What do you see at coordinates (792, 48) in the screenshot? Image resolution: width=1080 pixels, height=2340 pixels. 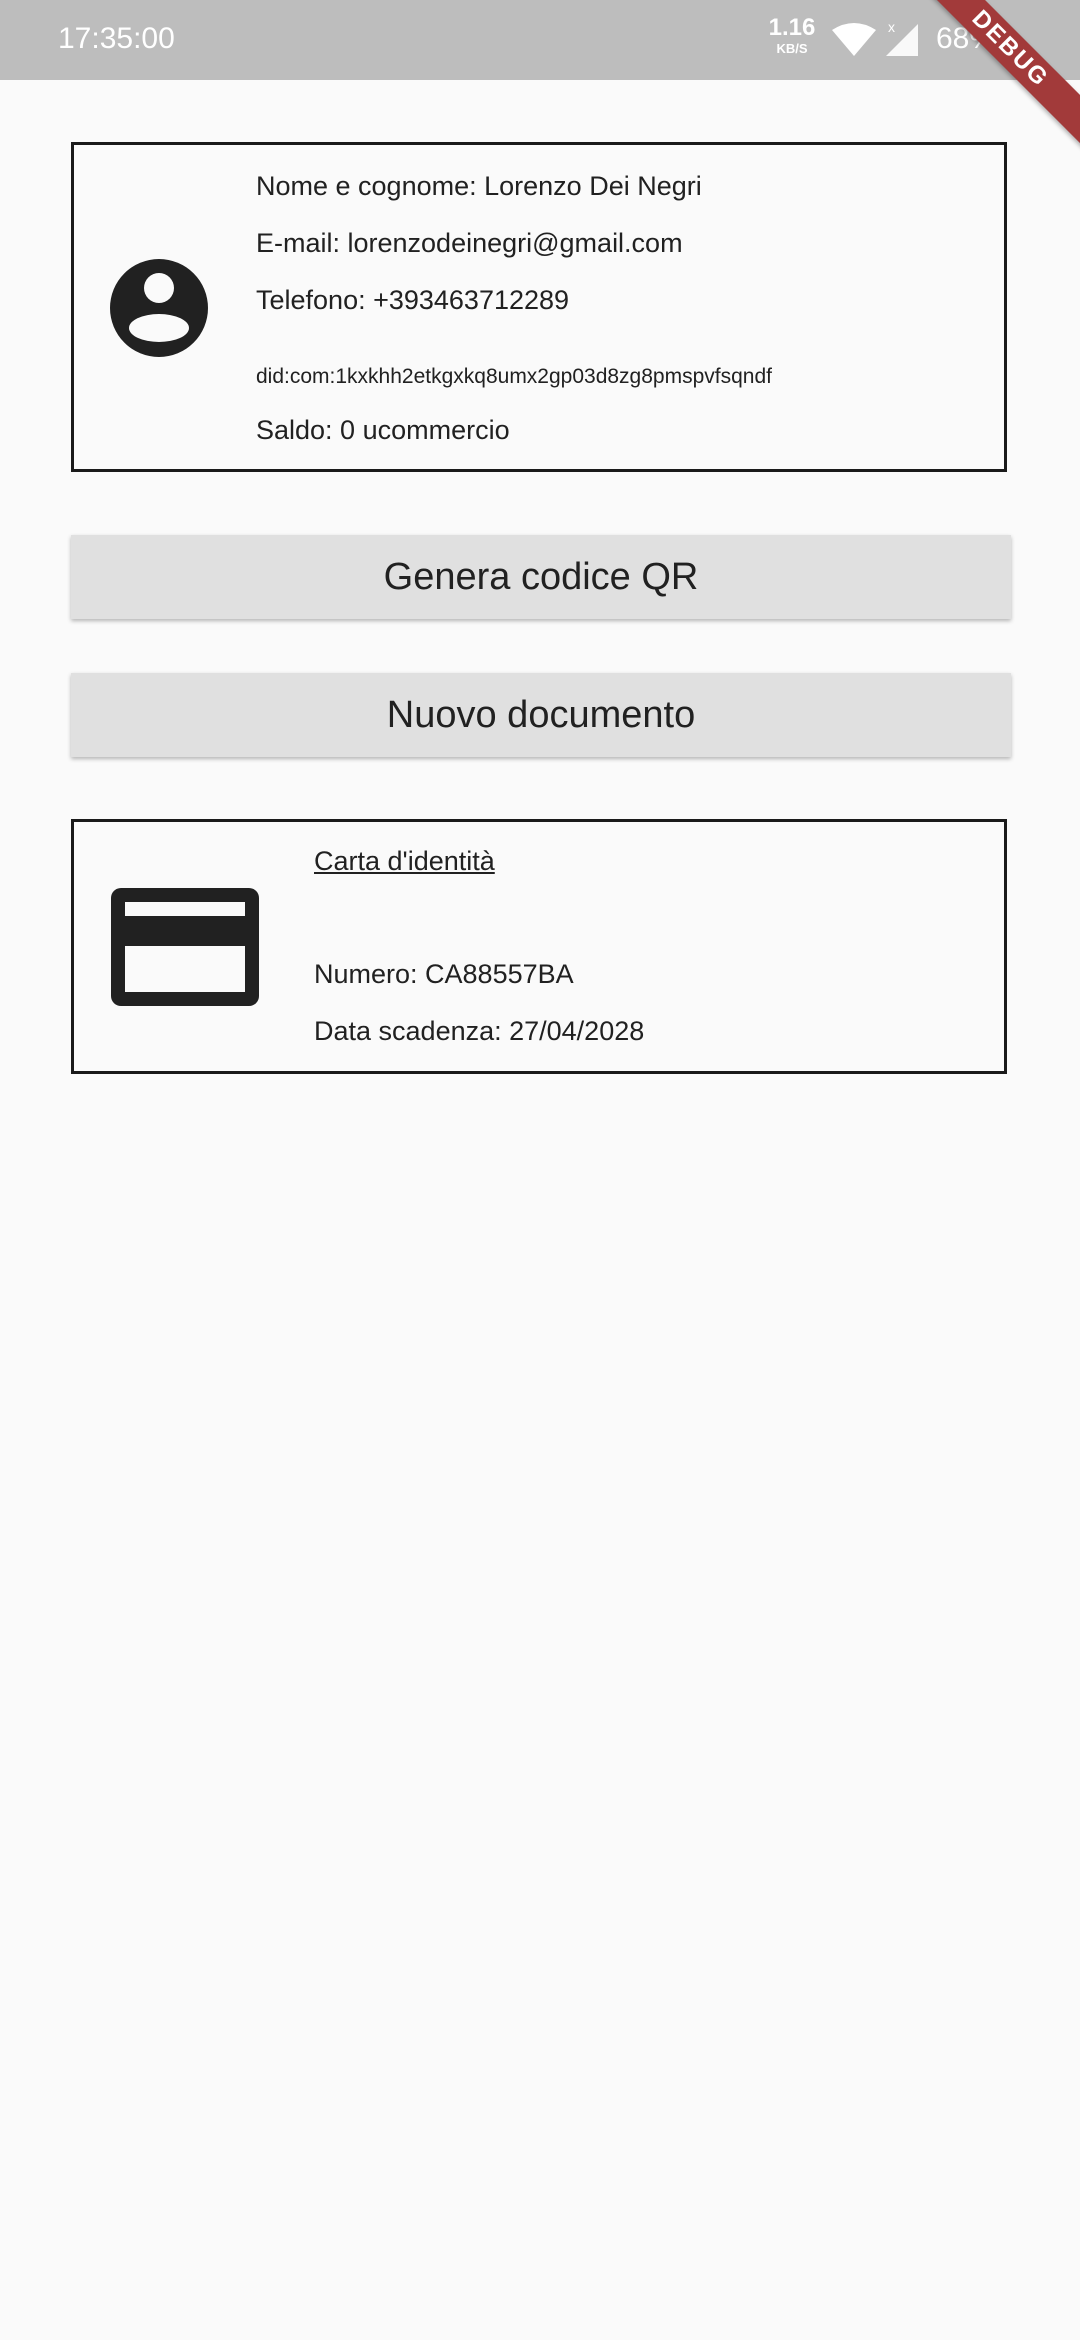 I see `network-speed-unit: KB/S` at bounding box center [792, 48].